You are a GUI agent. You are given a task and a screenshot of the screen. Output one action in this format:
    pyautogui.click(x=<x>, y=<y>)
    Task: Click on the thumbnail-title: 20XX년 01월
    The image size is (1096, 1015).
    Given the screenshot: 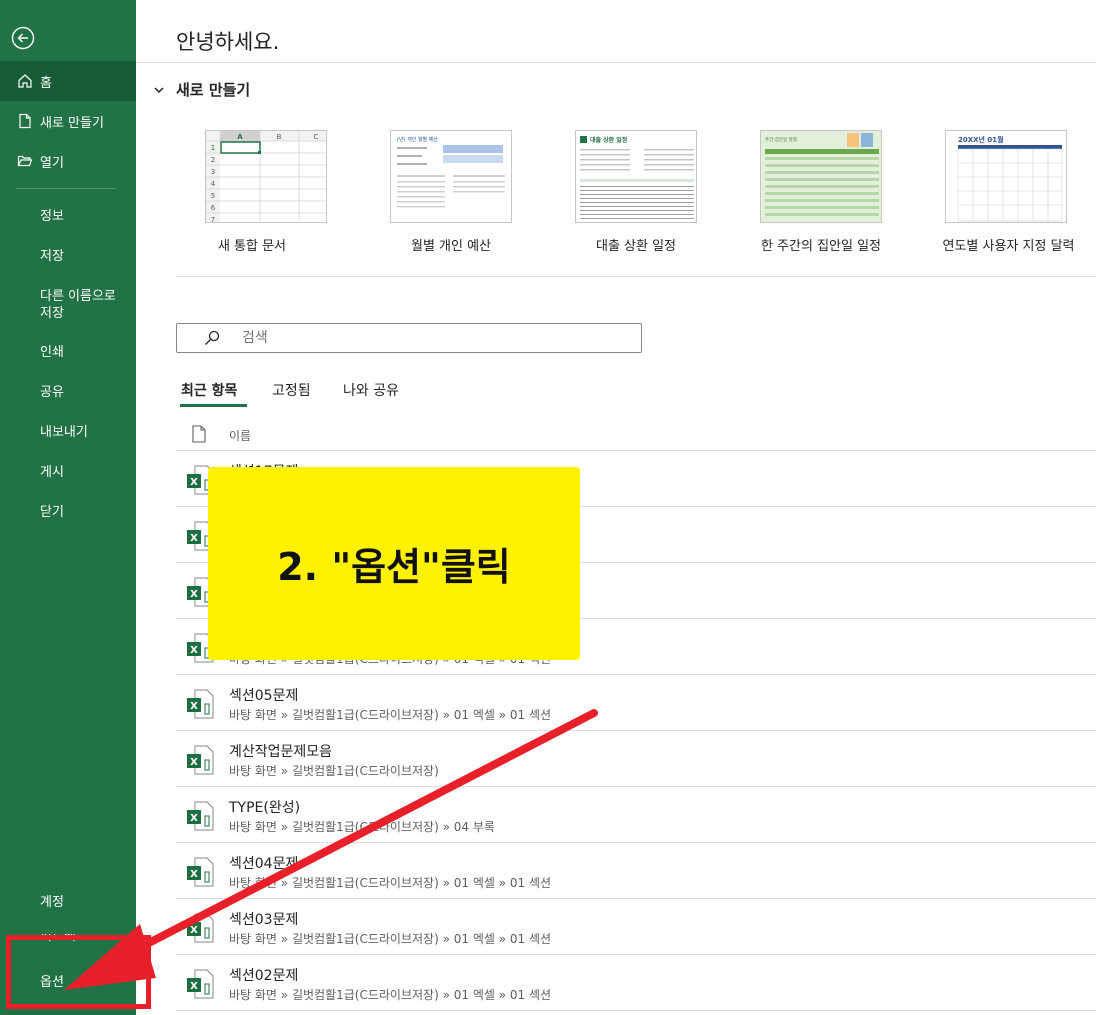 What is the action you would take?
    pyautogui.click(x=981, y=139)
    